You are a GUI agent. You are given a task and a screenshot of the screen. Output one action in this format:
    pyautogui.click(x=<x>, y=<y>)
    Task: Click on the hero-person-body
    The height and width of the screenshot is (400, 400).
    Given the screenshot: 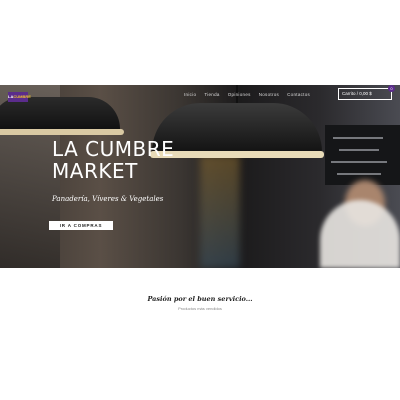 What is the action you would take?
    pyautogui.click(x=360, y=234)
    